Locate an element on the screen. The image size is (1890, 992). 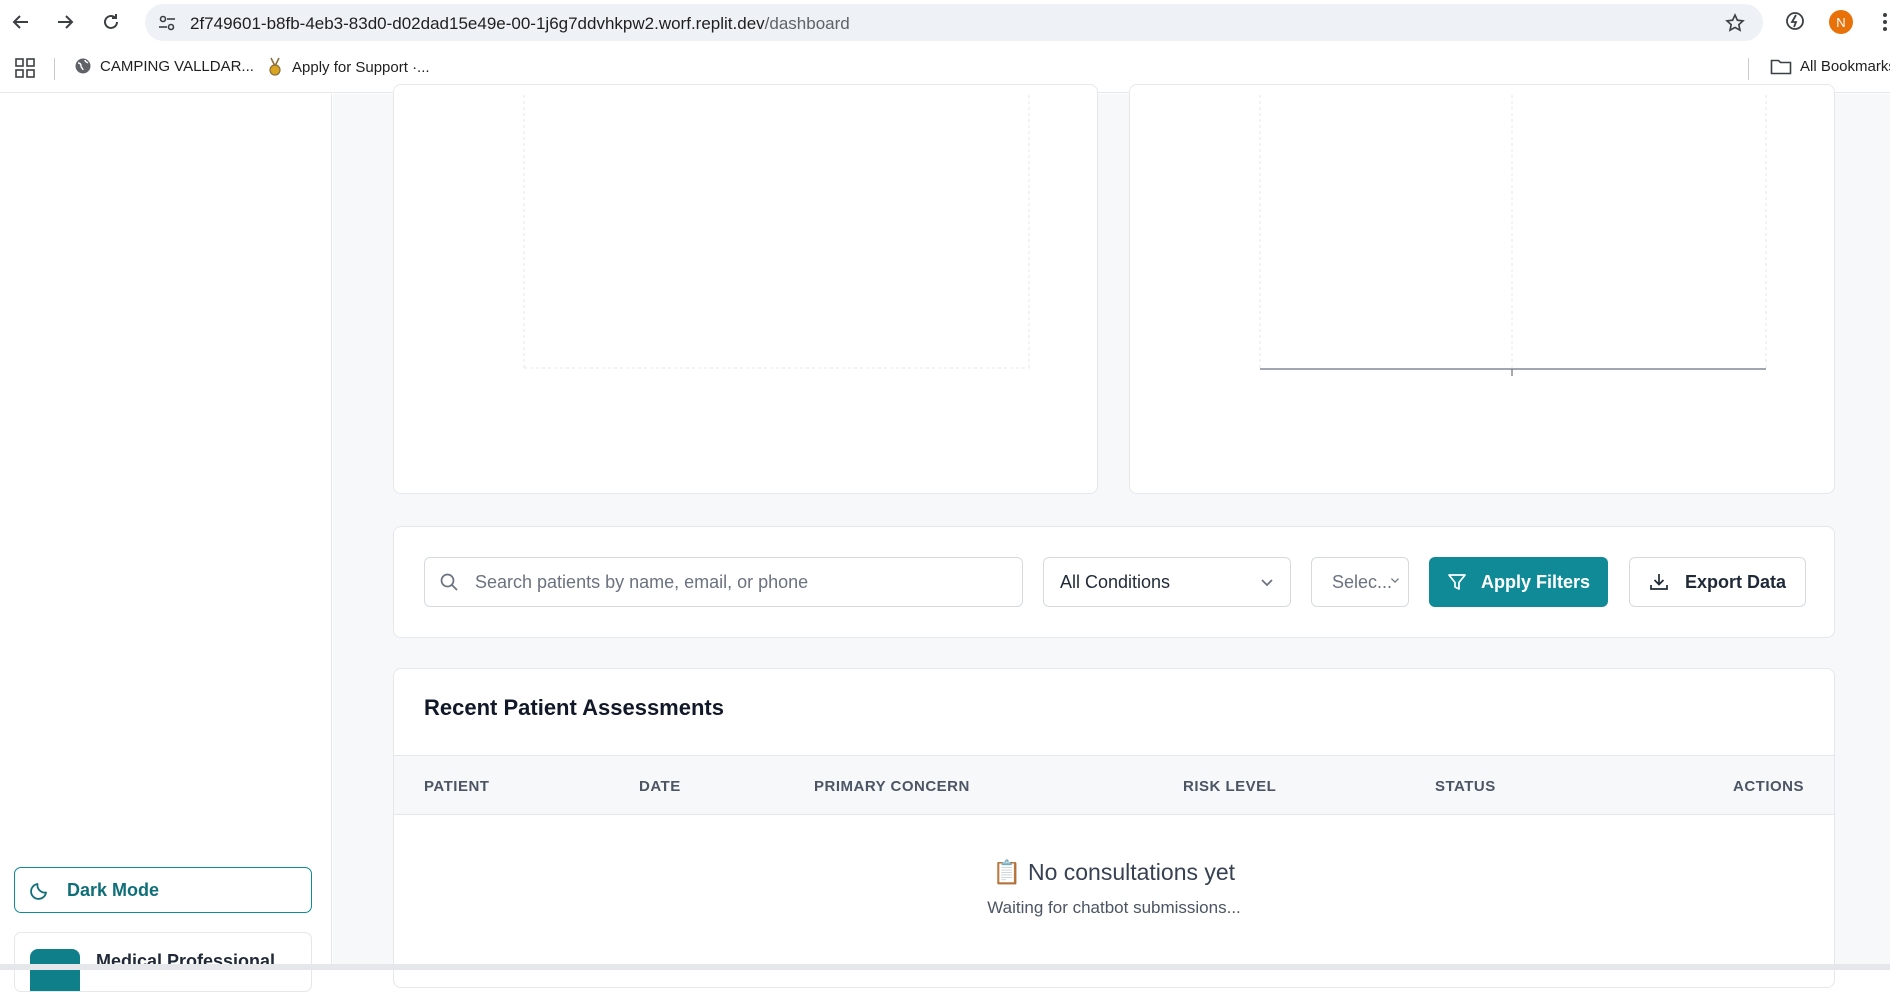
moon-icon is located at coordinates (38, 891).